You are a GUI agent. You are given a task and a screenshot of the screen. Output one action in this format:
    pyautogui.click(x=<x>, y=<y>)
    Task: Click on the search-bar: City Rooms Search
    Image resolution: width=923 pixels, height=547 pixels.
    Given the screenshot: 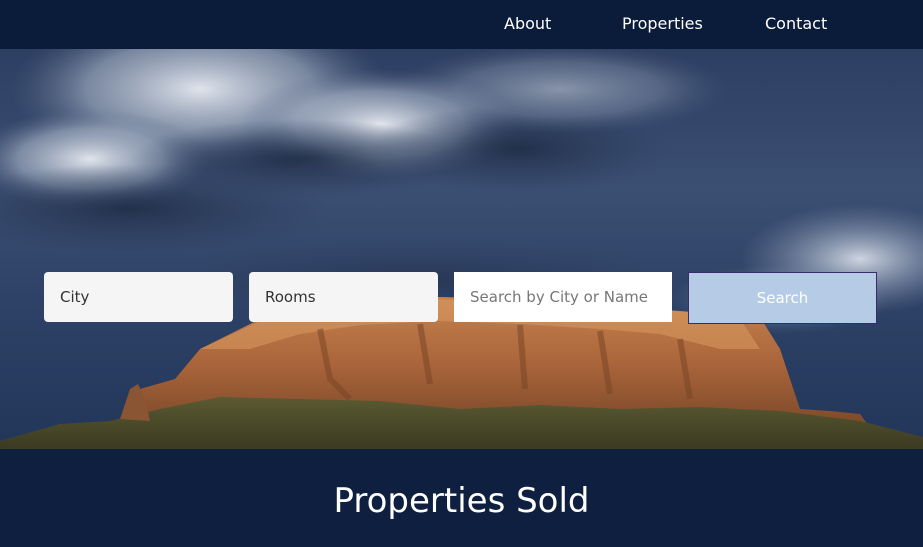 What is the action you would take?
    pyautogui.click(x=461, y=298)
    